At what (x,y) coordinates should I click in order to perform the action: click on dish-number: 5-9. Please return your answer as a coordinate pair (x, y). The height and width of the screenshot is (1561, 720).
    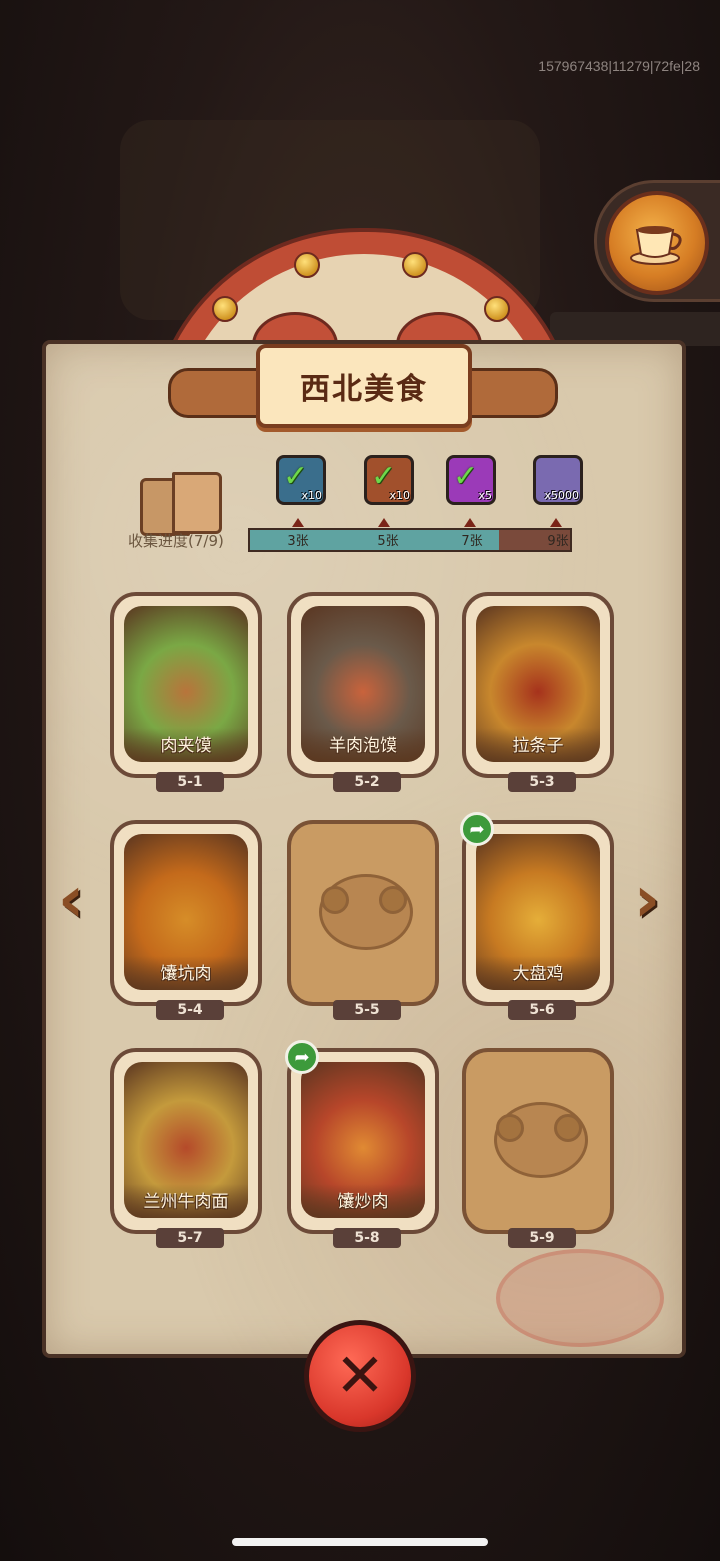
    Looking at the image, I should click on (542, 1238).